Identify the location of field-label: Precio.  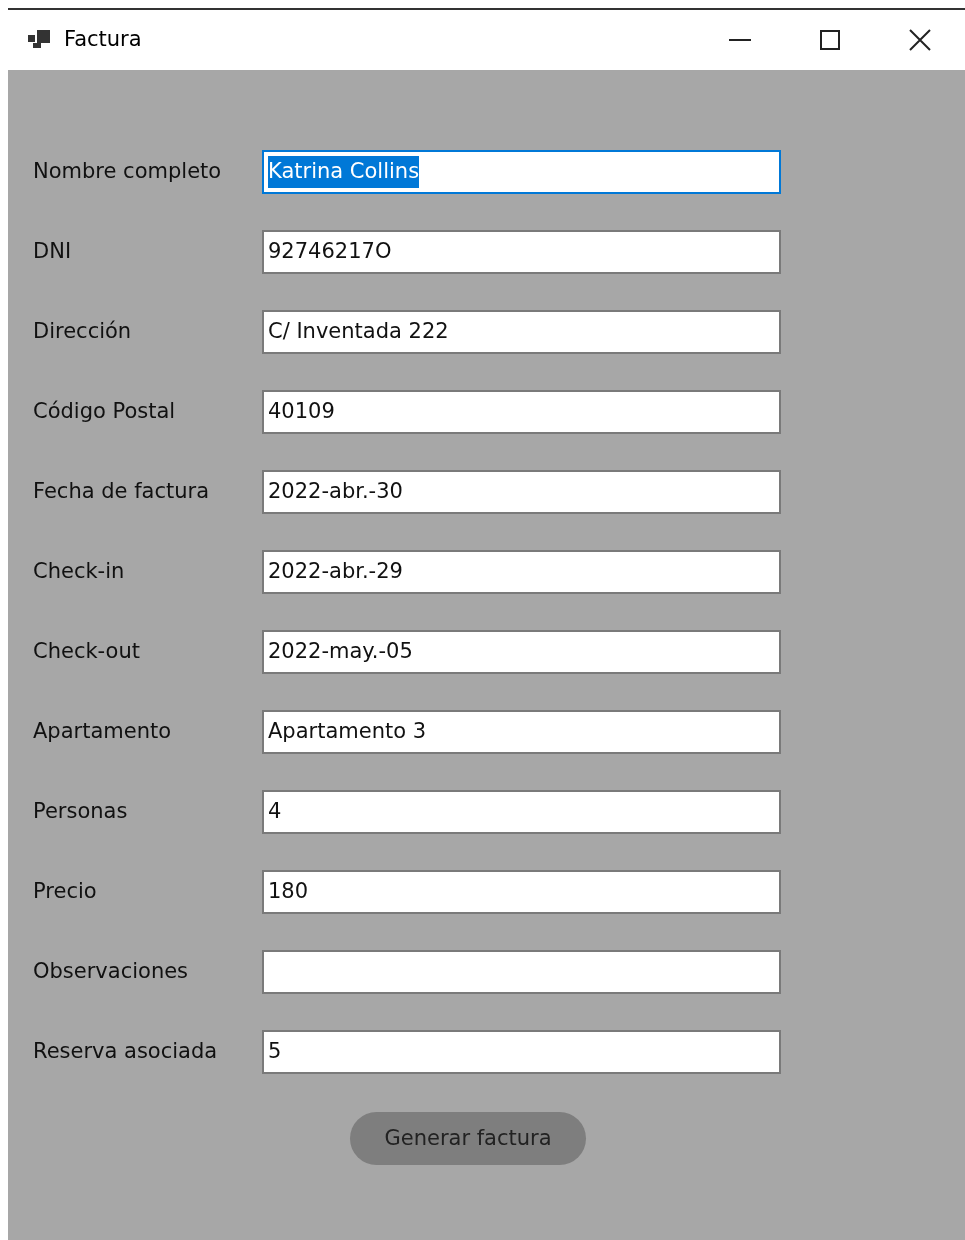
(65, 892).